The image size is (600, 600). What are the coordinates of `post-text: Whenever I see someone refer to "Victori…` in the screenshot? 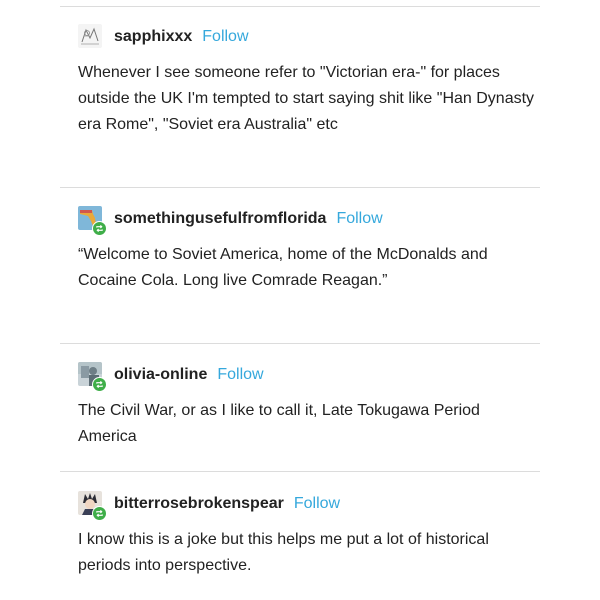 It's located at (306, 98).